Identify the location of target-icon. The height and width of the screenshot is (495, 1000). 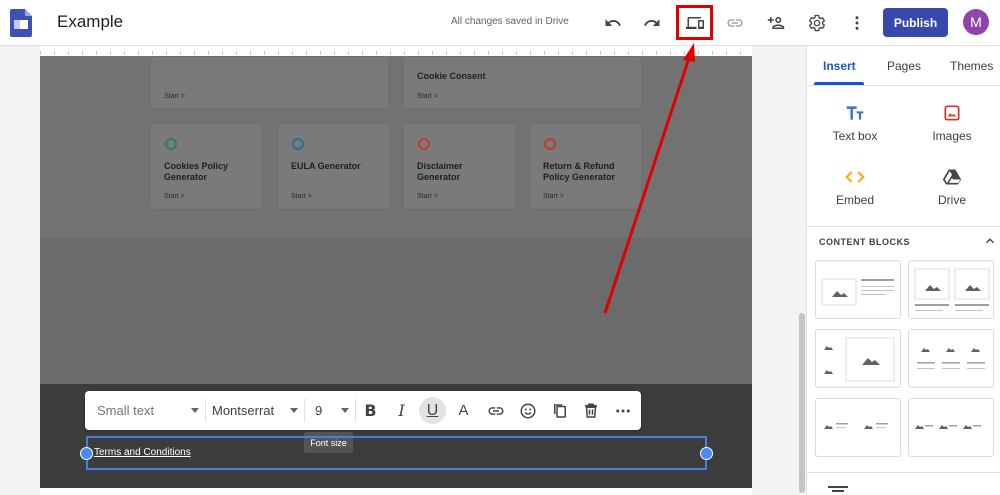
(550, 144).